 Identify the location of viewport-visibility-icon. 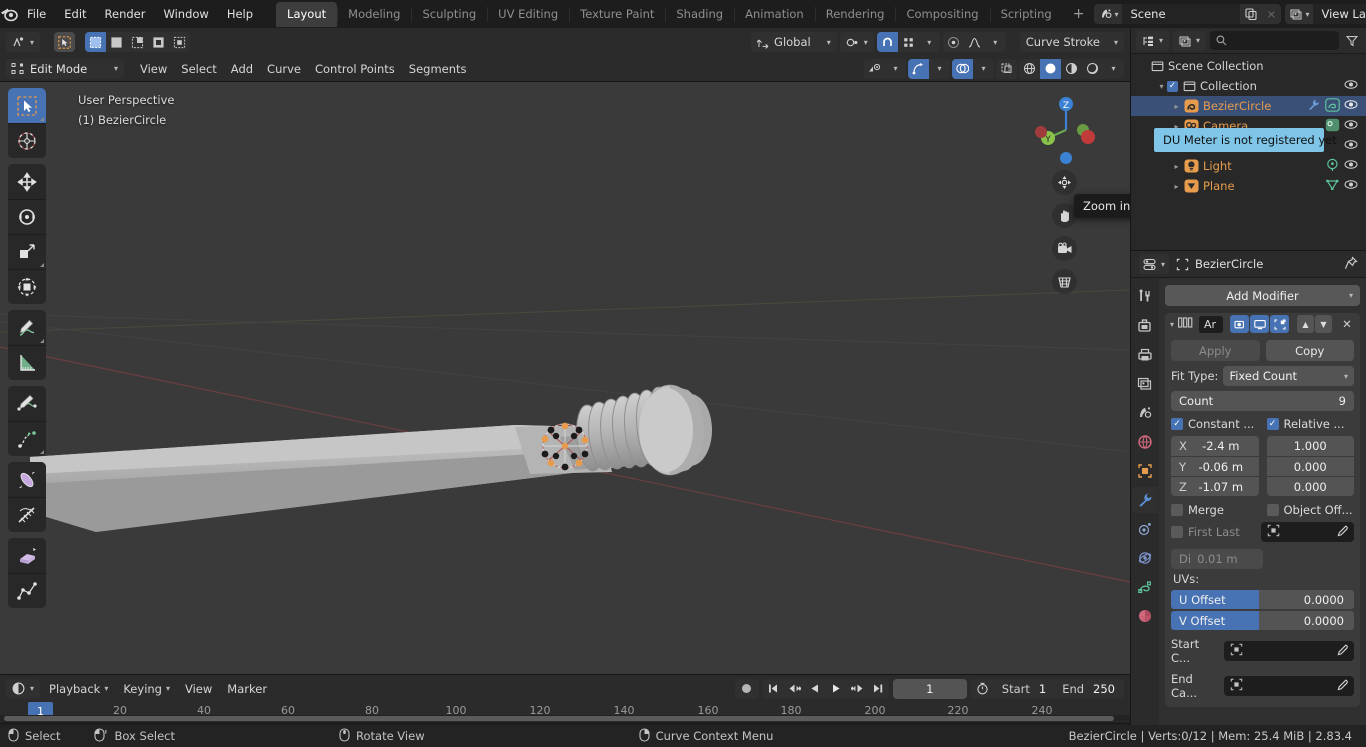
(1260, 324).